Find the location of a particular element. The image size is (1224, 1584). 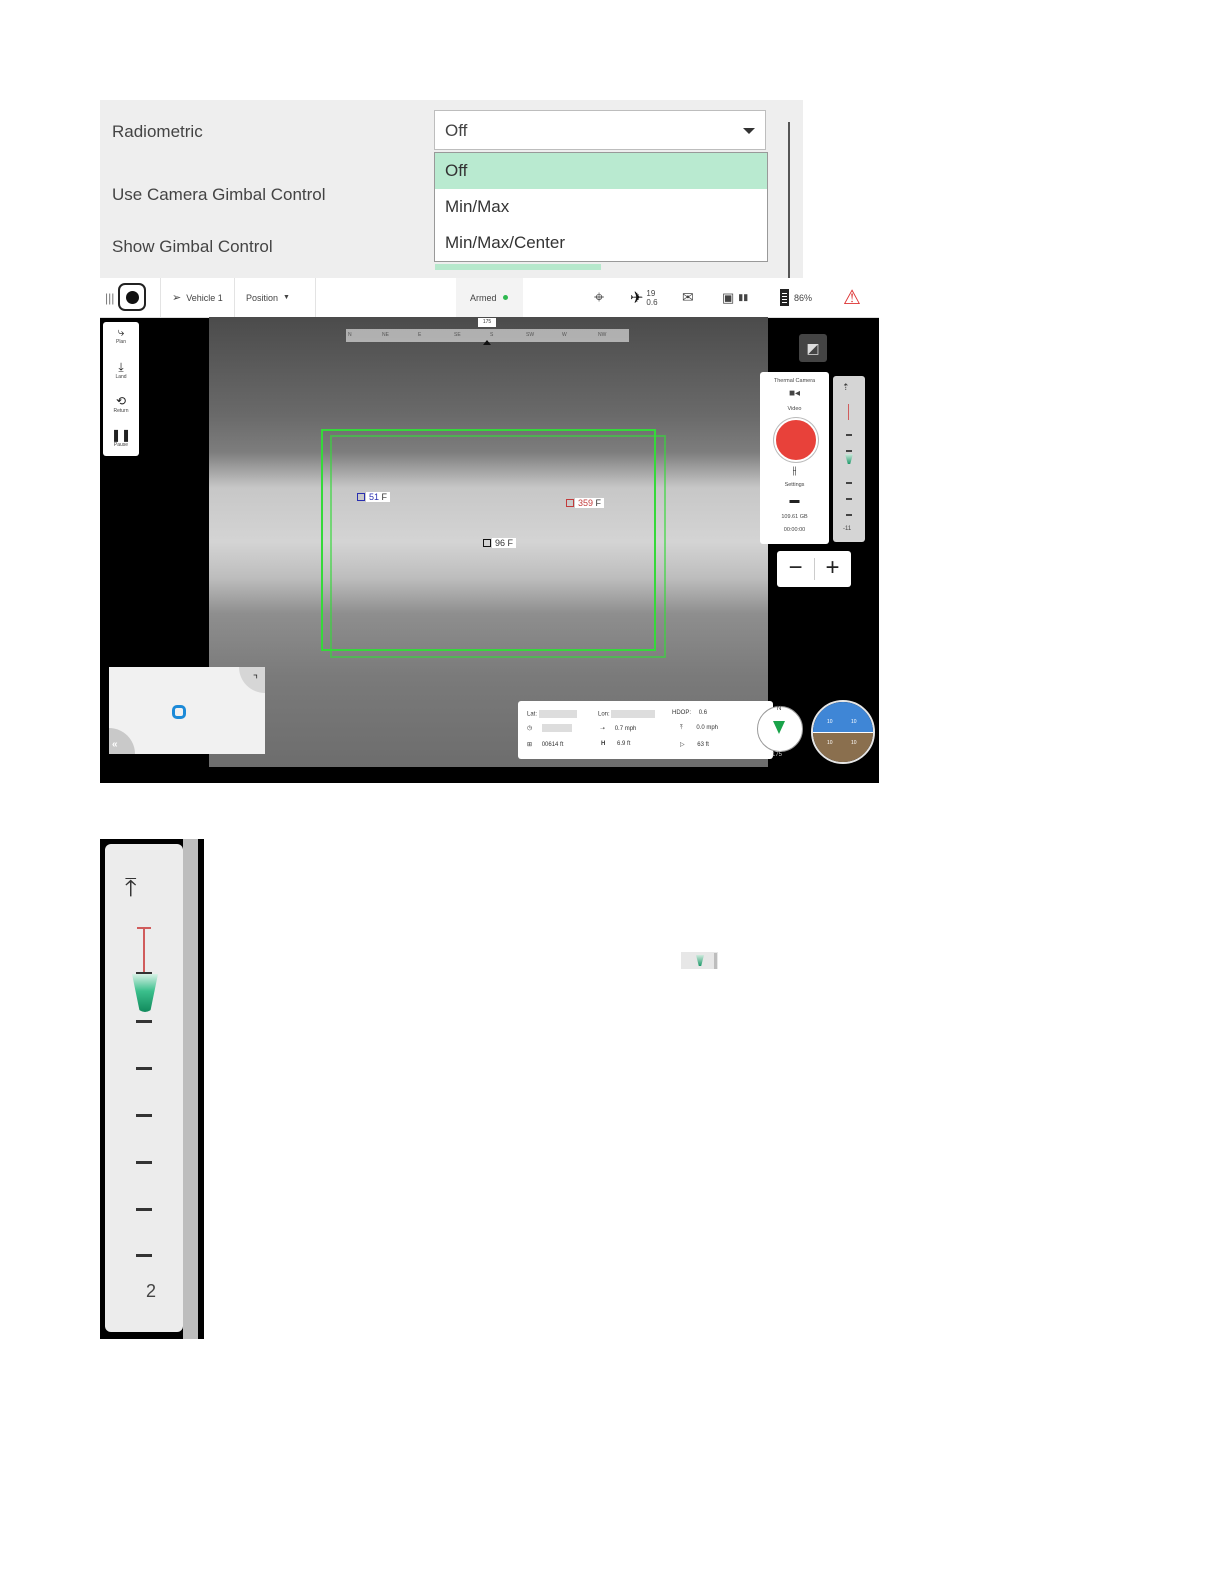

plan-button: ⤷ Plan is located at coordinates (121, 335).